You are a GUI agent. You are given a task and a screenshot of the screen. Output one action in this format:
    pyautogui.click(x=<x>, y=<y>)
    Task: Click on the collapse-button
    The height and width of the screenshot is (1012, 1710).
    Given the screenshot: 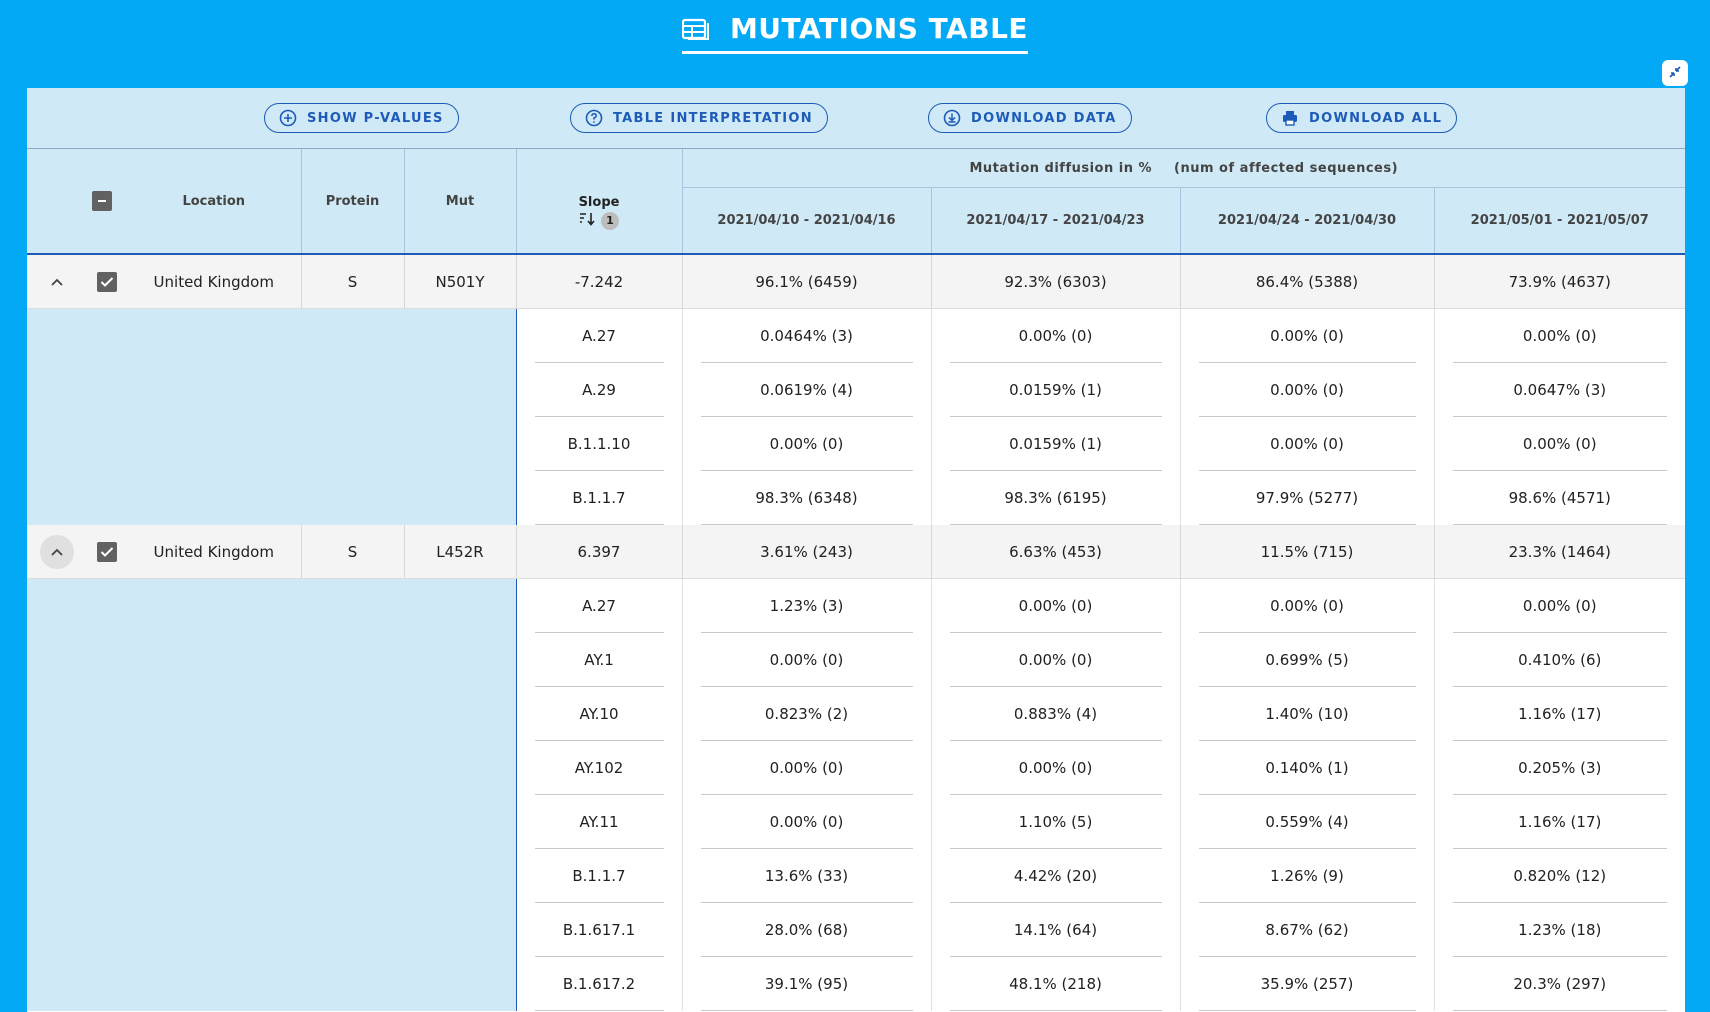 What is the action you would take?
    pyautogui.click(x=1675, y=73)
    